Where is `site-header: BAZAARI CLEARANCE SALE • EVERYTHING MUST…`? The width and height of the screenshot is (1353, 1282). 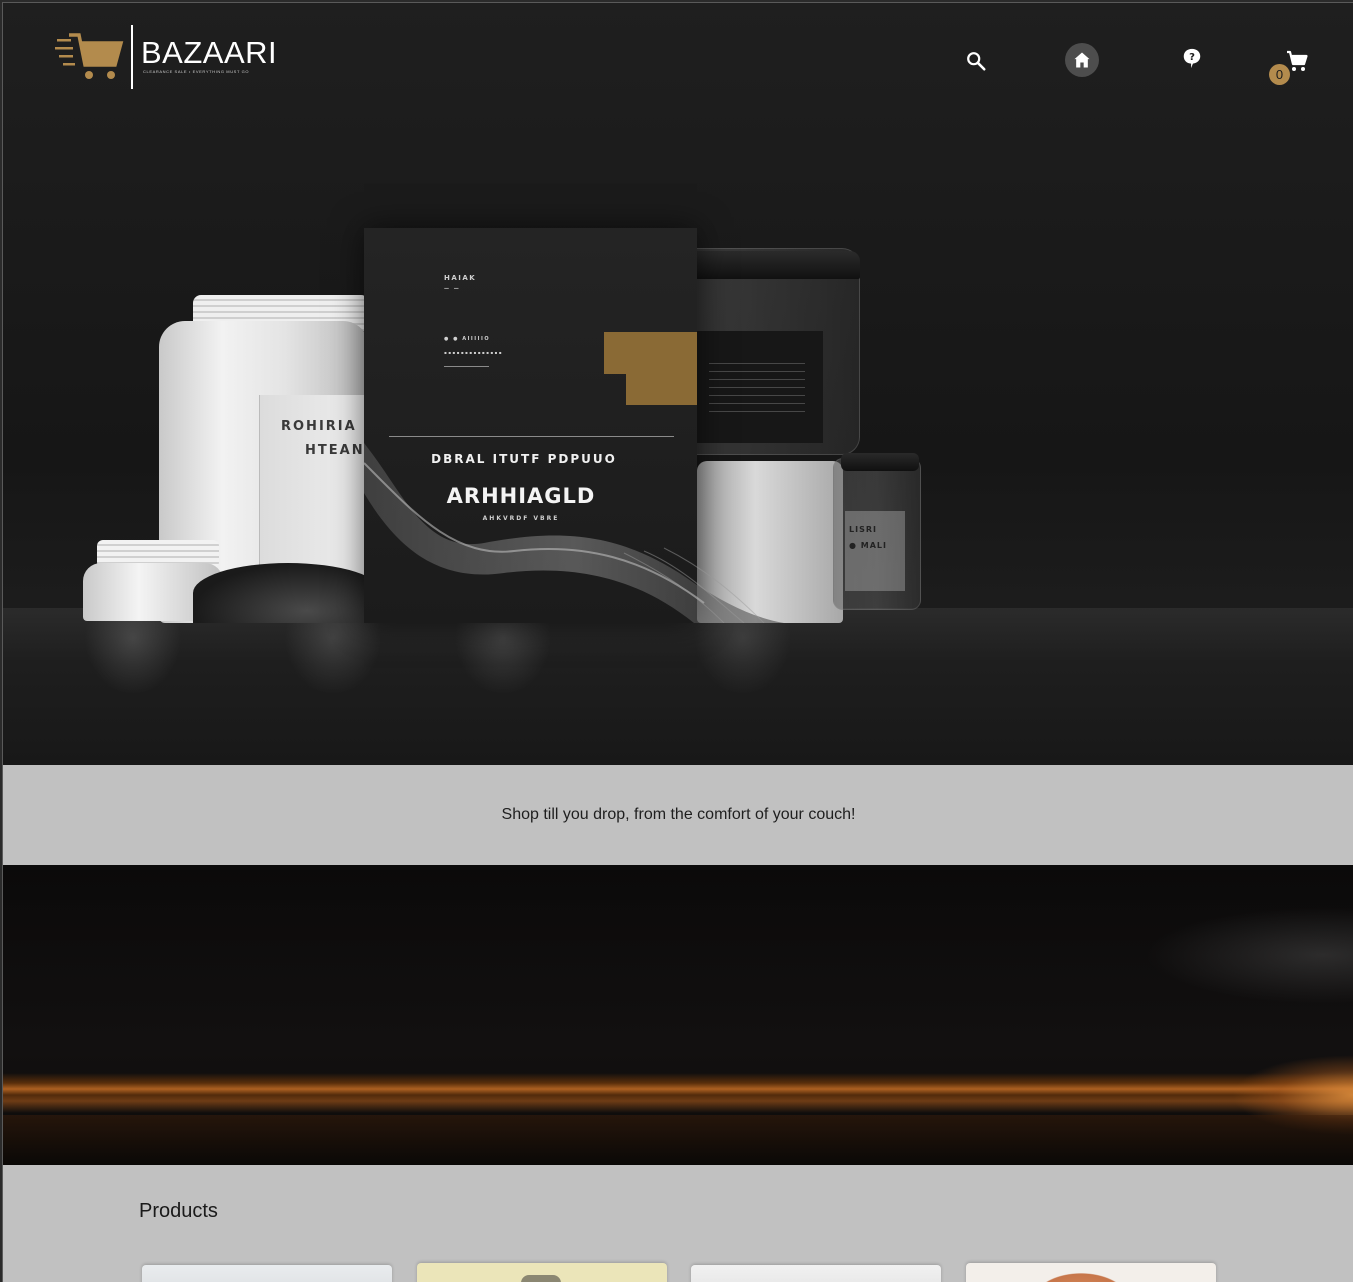
site-header: BAZAARI CLEARANCE SALE • EVERYTHING MUST… is located at coordinates (678, 60).